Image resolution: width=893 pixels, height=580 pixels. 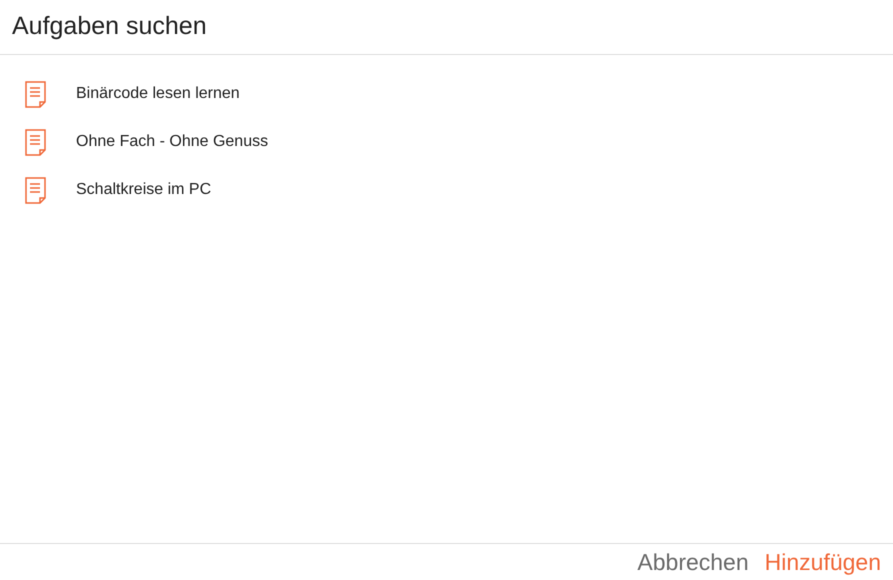 I want to click on cancel-button: Abbrechen, so click(x=693, y=562).